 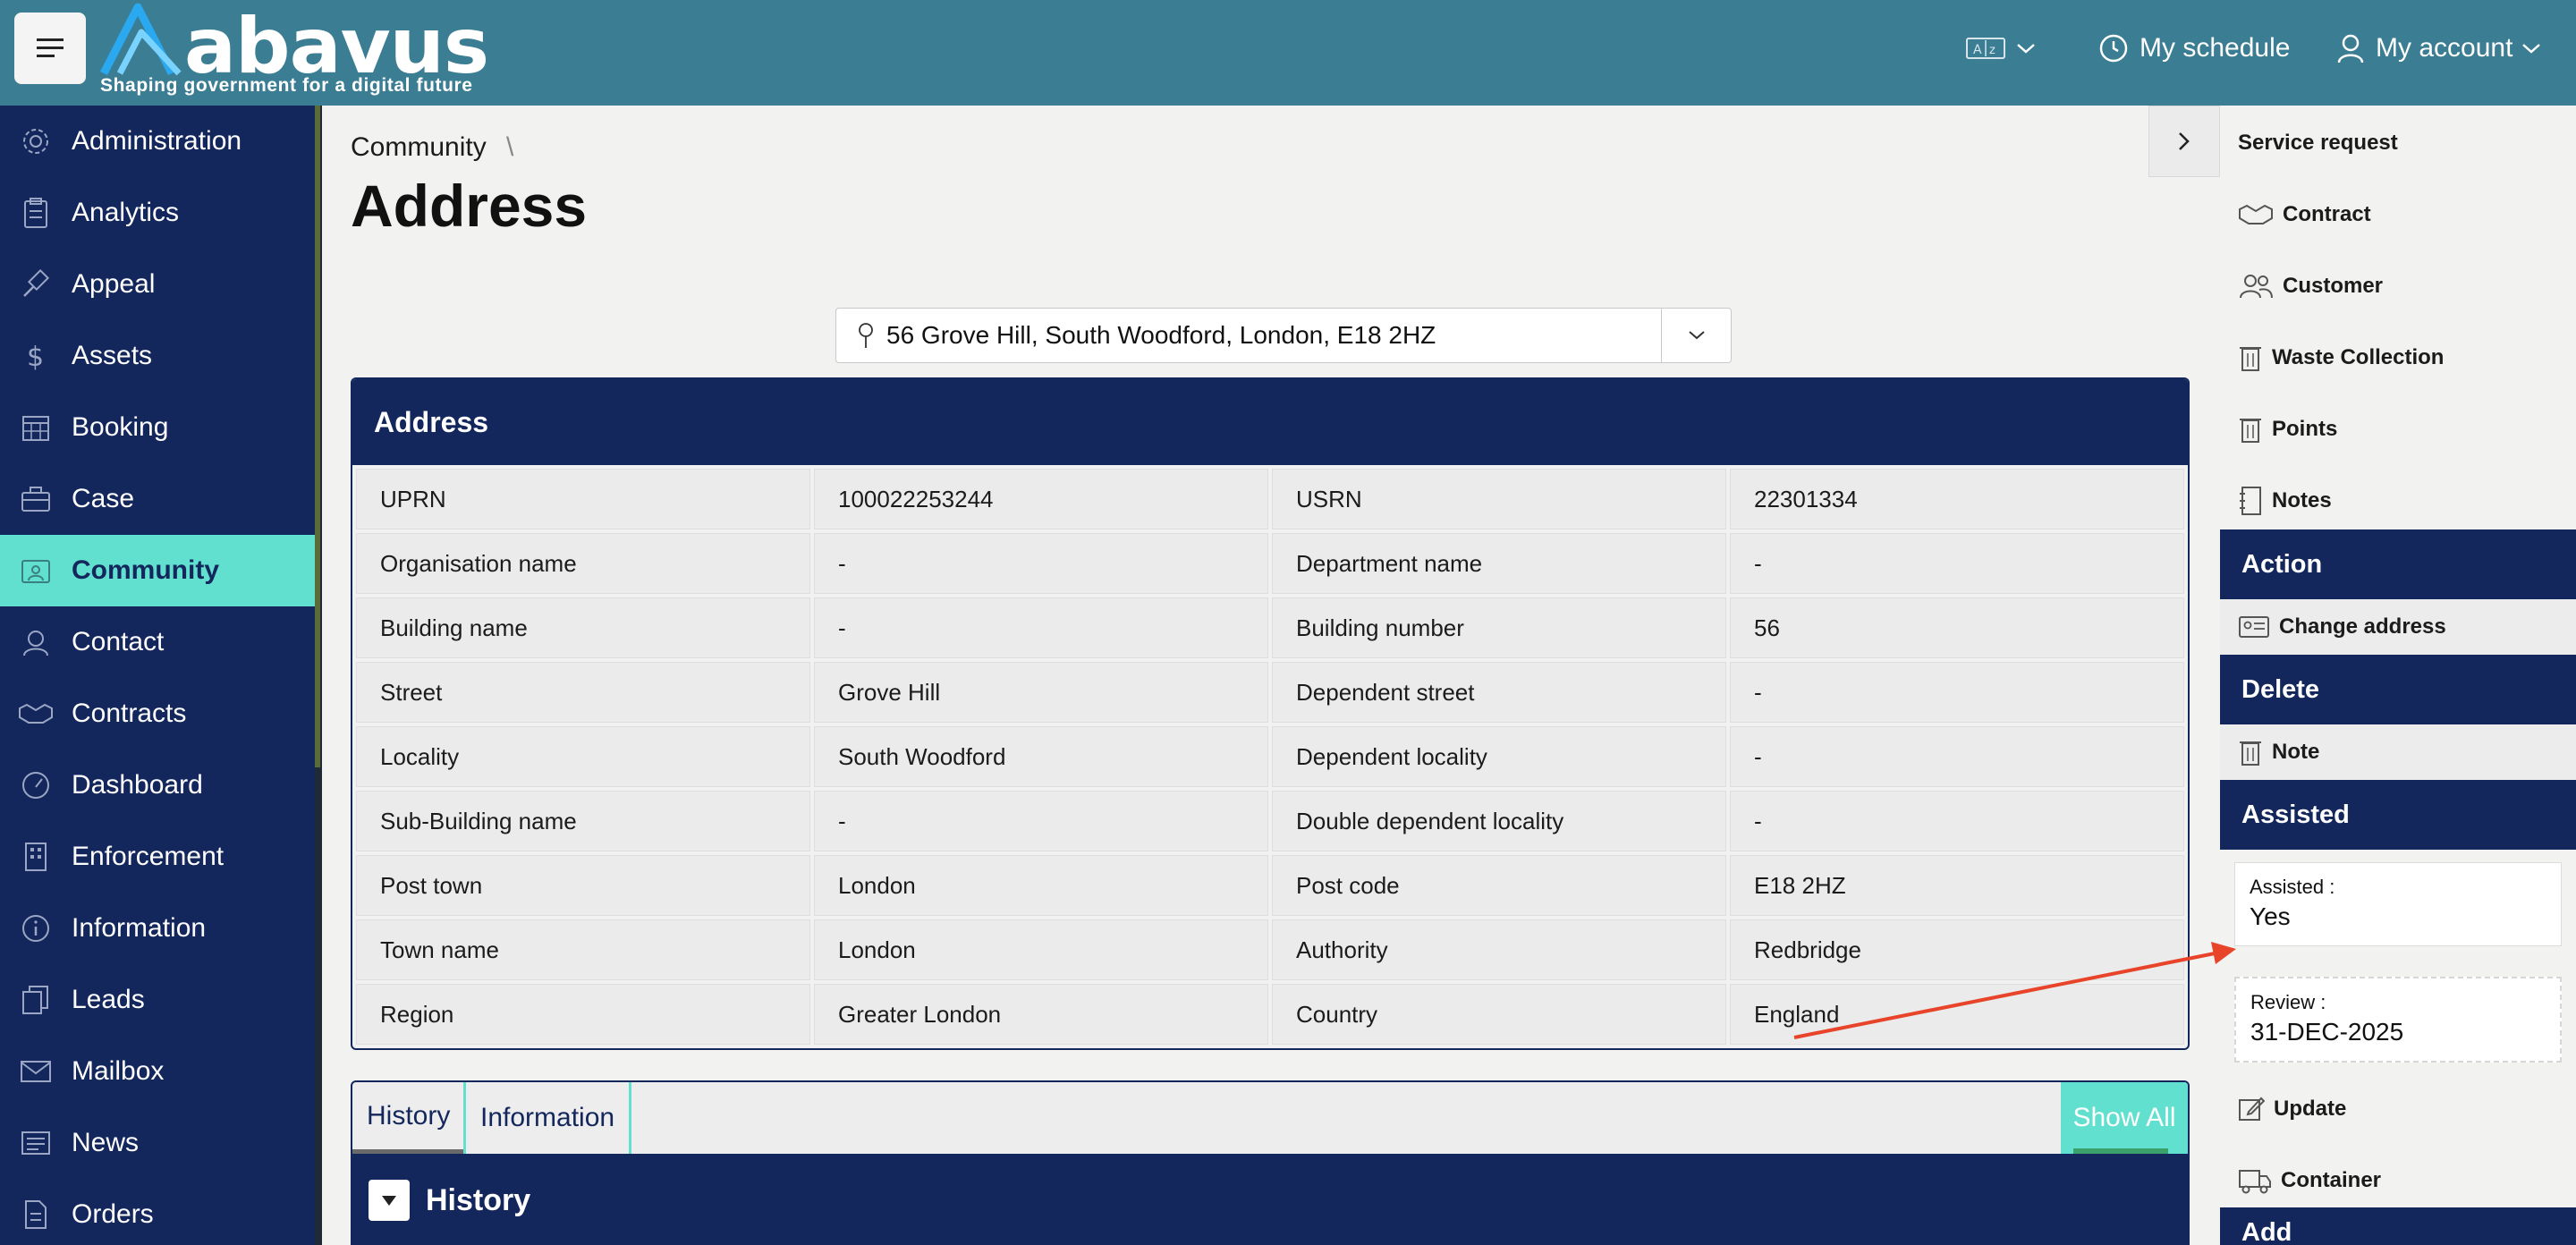 What do you see at coordinates (36, 141) in the screenshot?
I see `gear-icon` at bounding box center [36, 141].